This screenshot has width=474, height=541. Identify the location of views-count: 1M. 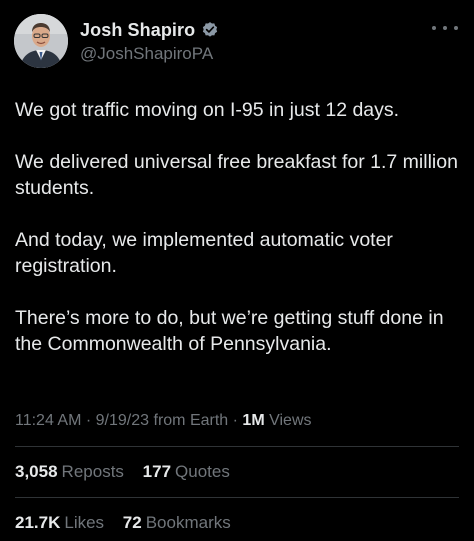
(253, 420).